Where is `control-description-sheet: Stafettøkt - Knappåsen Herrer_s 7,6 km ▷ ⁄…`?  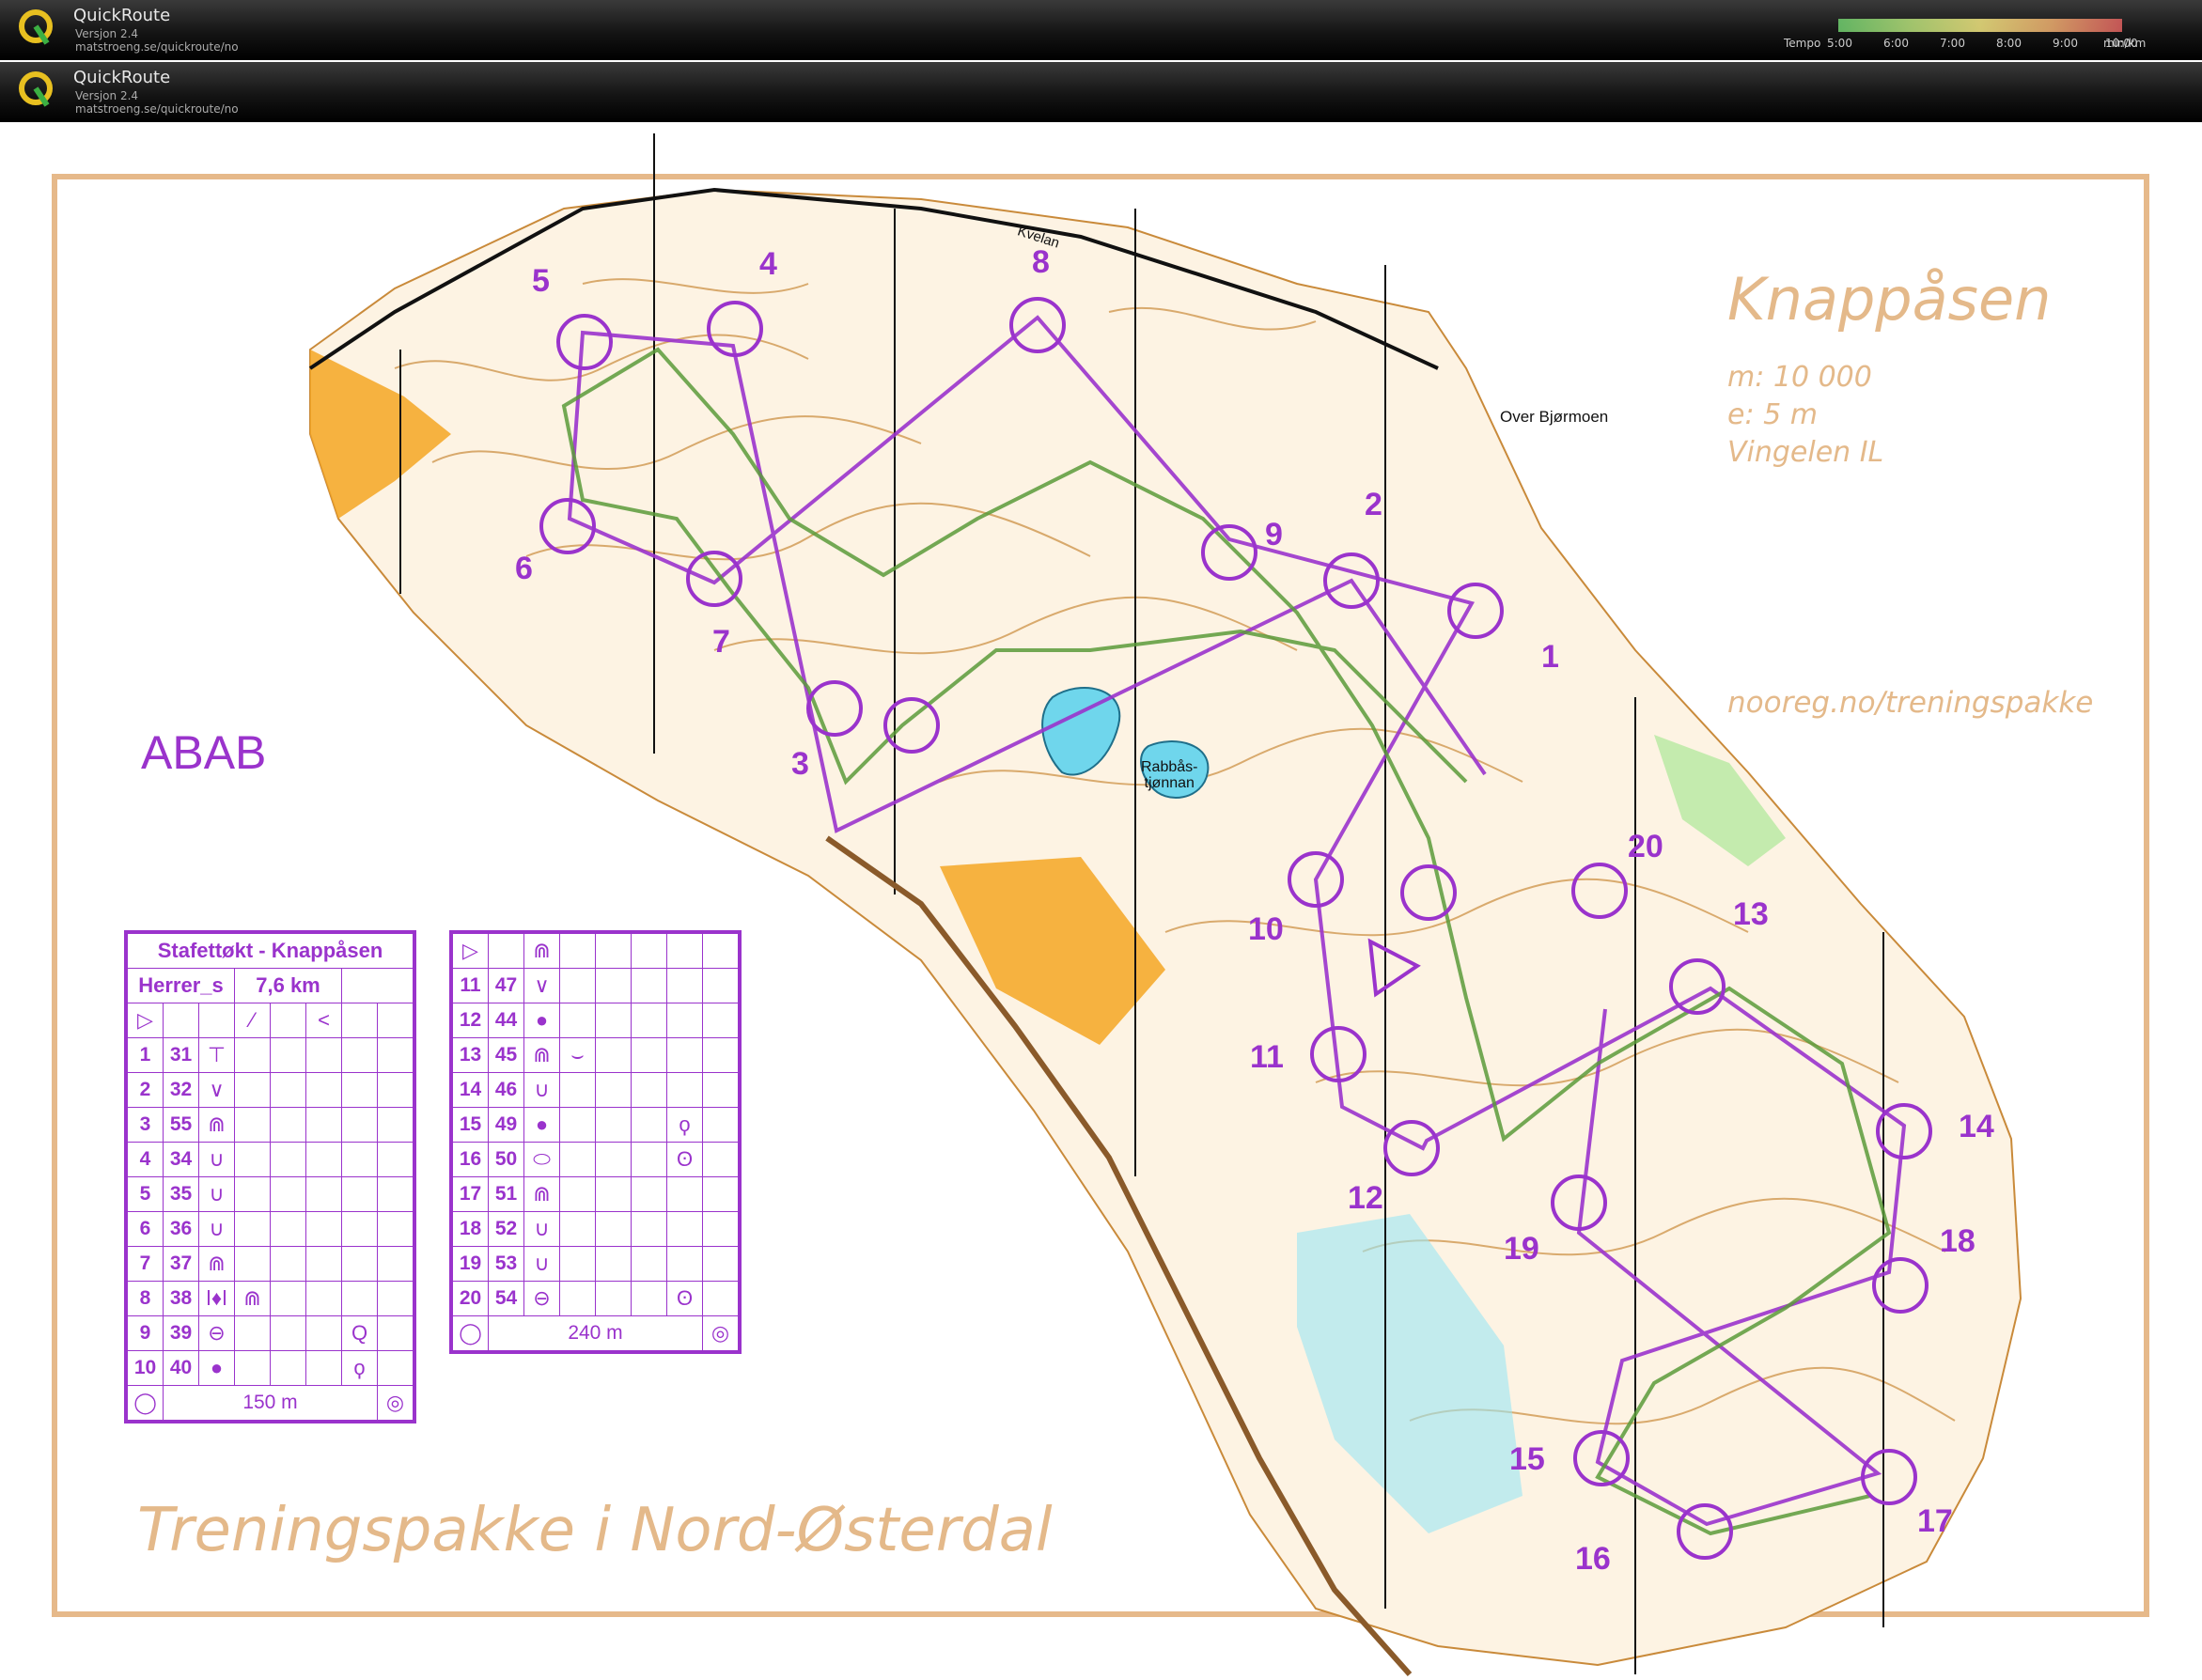
control-description-sheet: Stafettøkt - Knappåsen Herrer_s 7,6 km ▷ ⁄… is located at coordinates (270, 1176).